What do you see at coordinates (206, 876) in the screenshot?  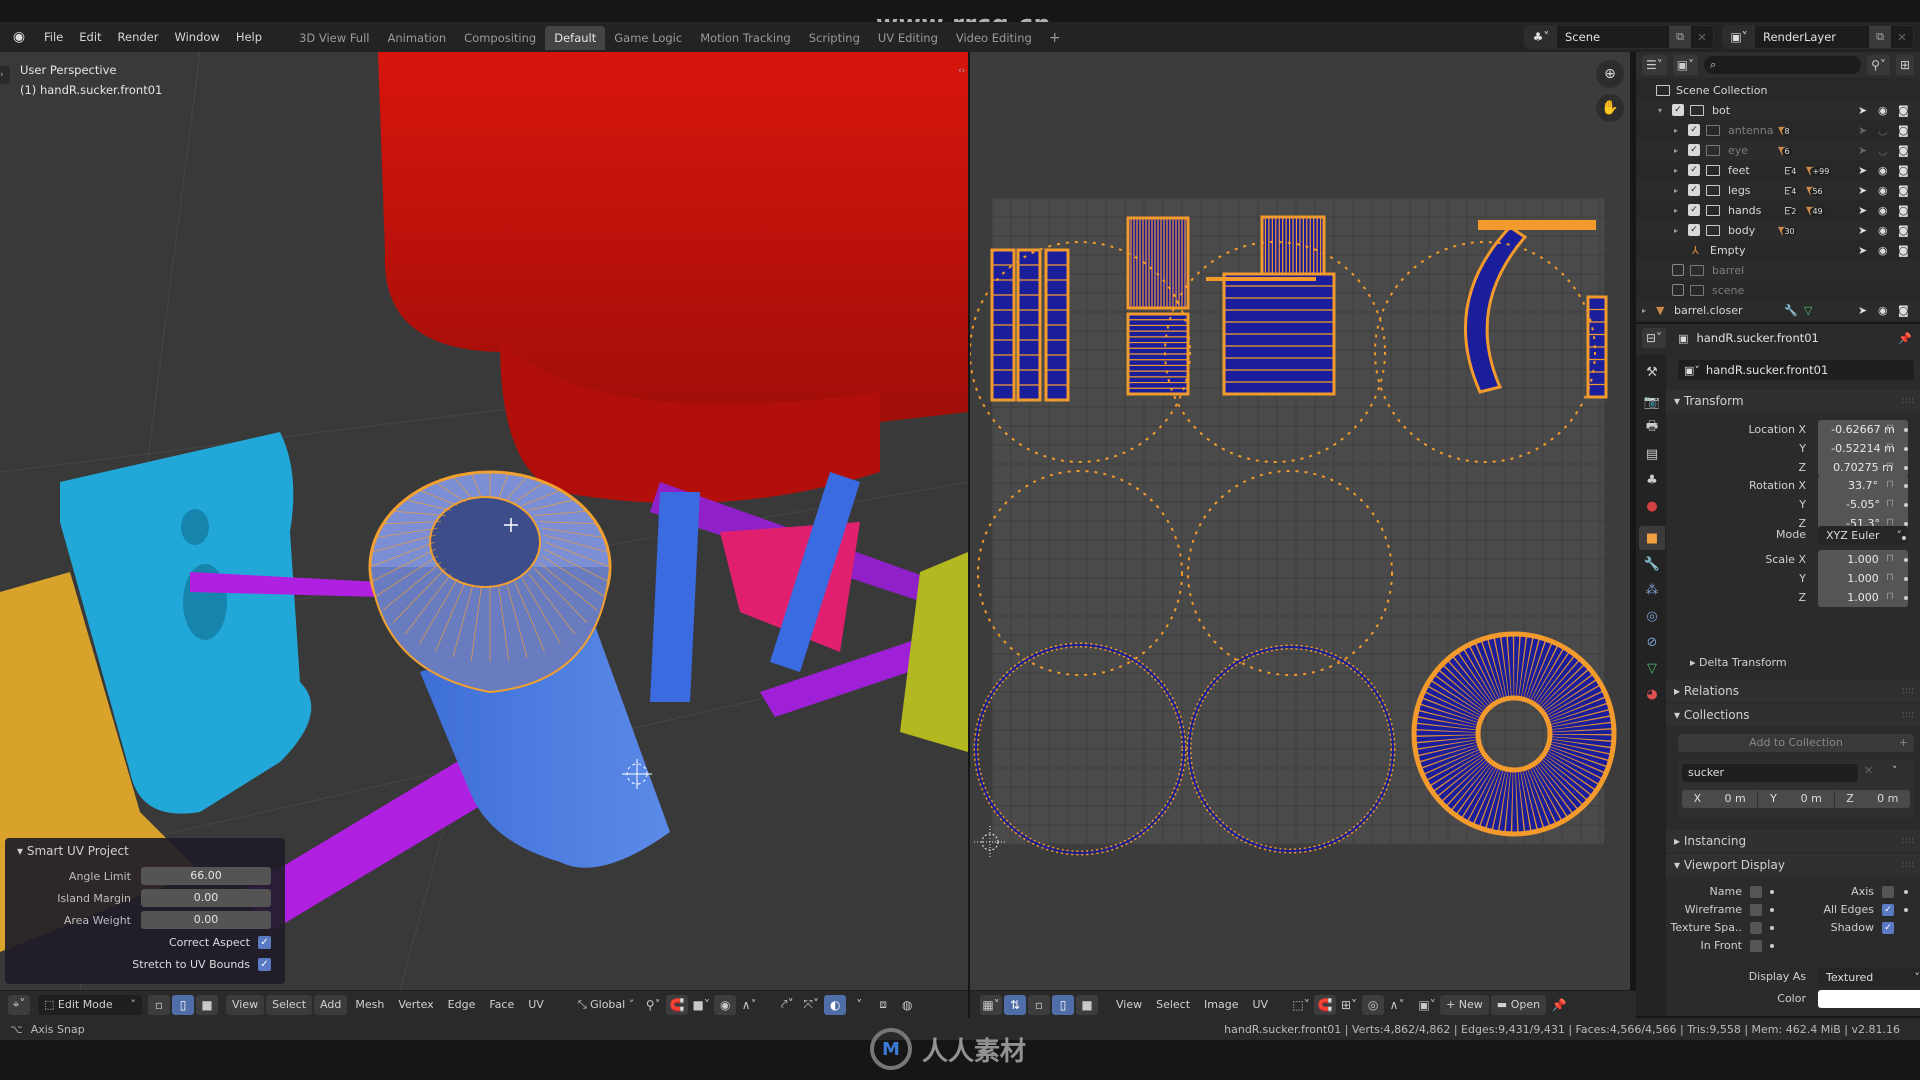 I see `angle-limit-field: 66.00` at bounding box center [206, 876].